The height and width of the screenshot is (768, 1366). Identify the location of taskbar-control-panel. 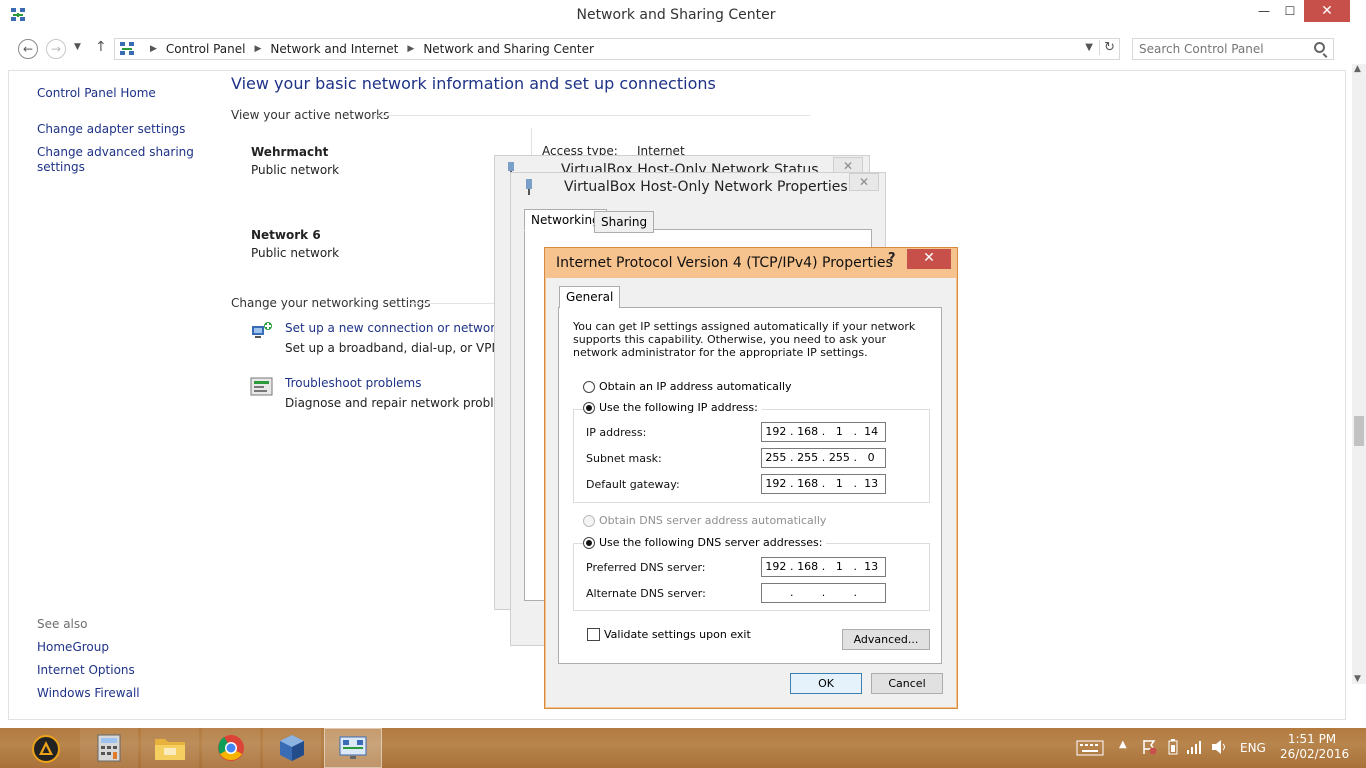
(353, 748).